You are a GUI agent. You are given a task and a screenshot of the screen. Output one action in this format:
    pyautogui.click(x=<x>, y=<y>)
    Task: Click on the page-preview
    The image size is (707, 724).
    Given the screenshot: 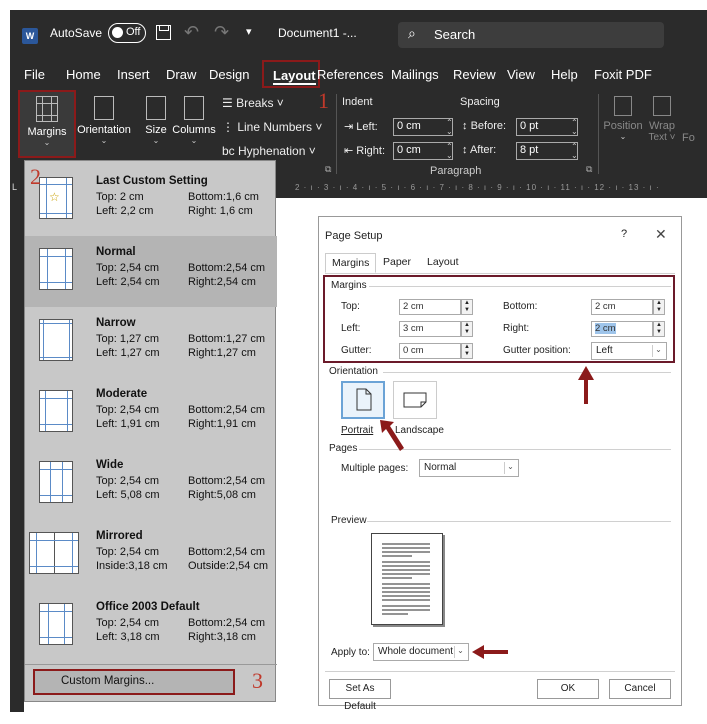 What is the action you would take?
    pyautogui.click(x=407, y=579)
    